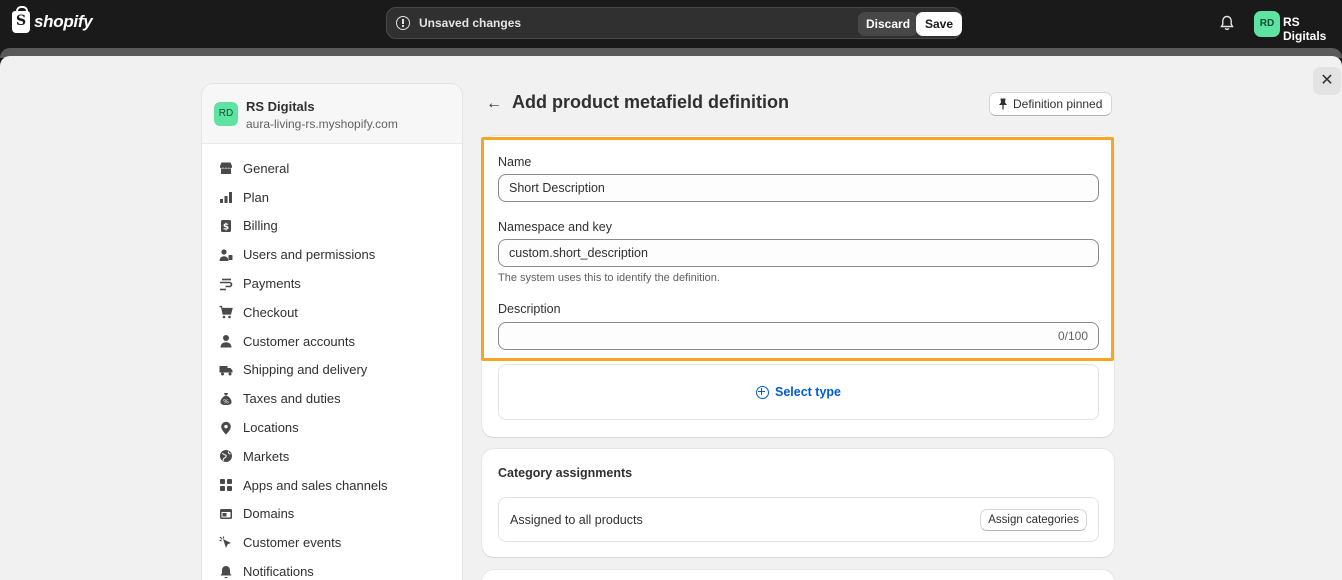  I want to click on shopify-bag-icon: S, so click(21, 19).